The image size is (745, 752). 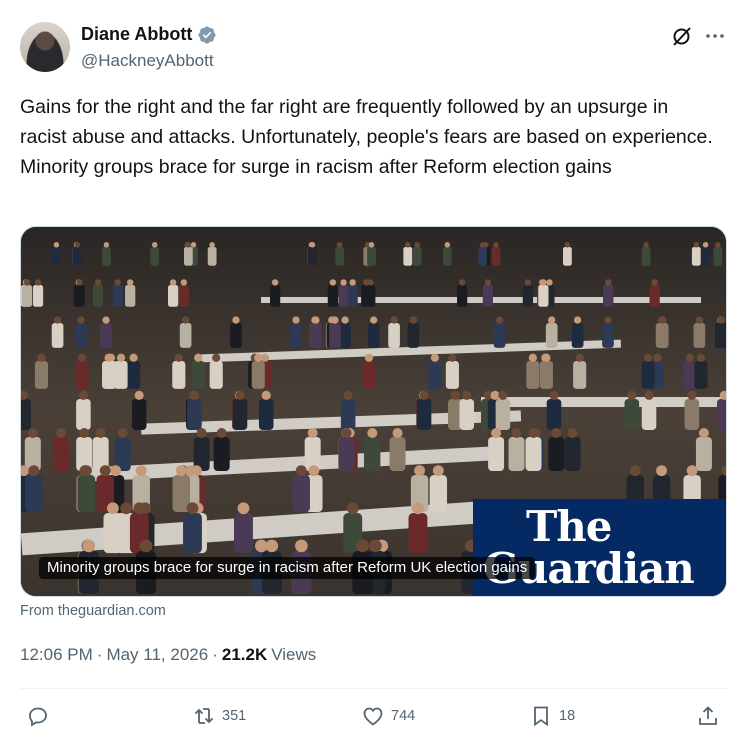 What do you see at coordinates (93, 611) in the screenshot?
I see `card-source: From theguardian.com` at bounding box center [93, 611].